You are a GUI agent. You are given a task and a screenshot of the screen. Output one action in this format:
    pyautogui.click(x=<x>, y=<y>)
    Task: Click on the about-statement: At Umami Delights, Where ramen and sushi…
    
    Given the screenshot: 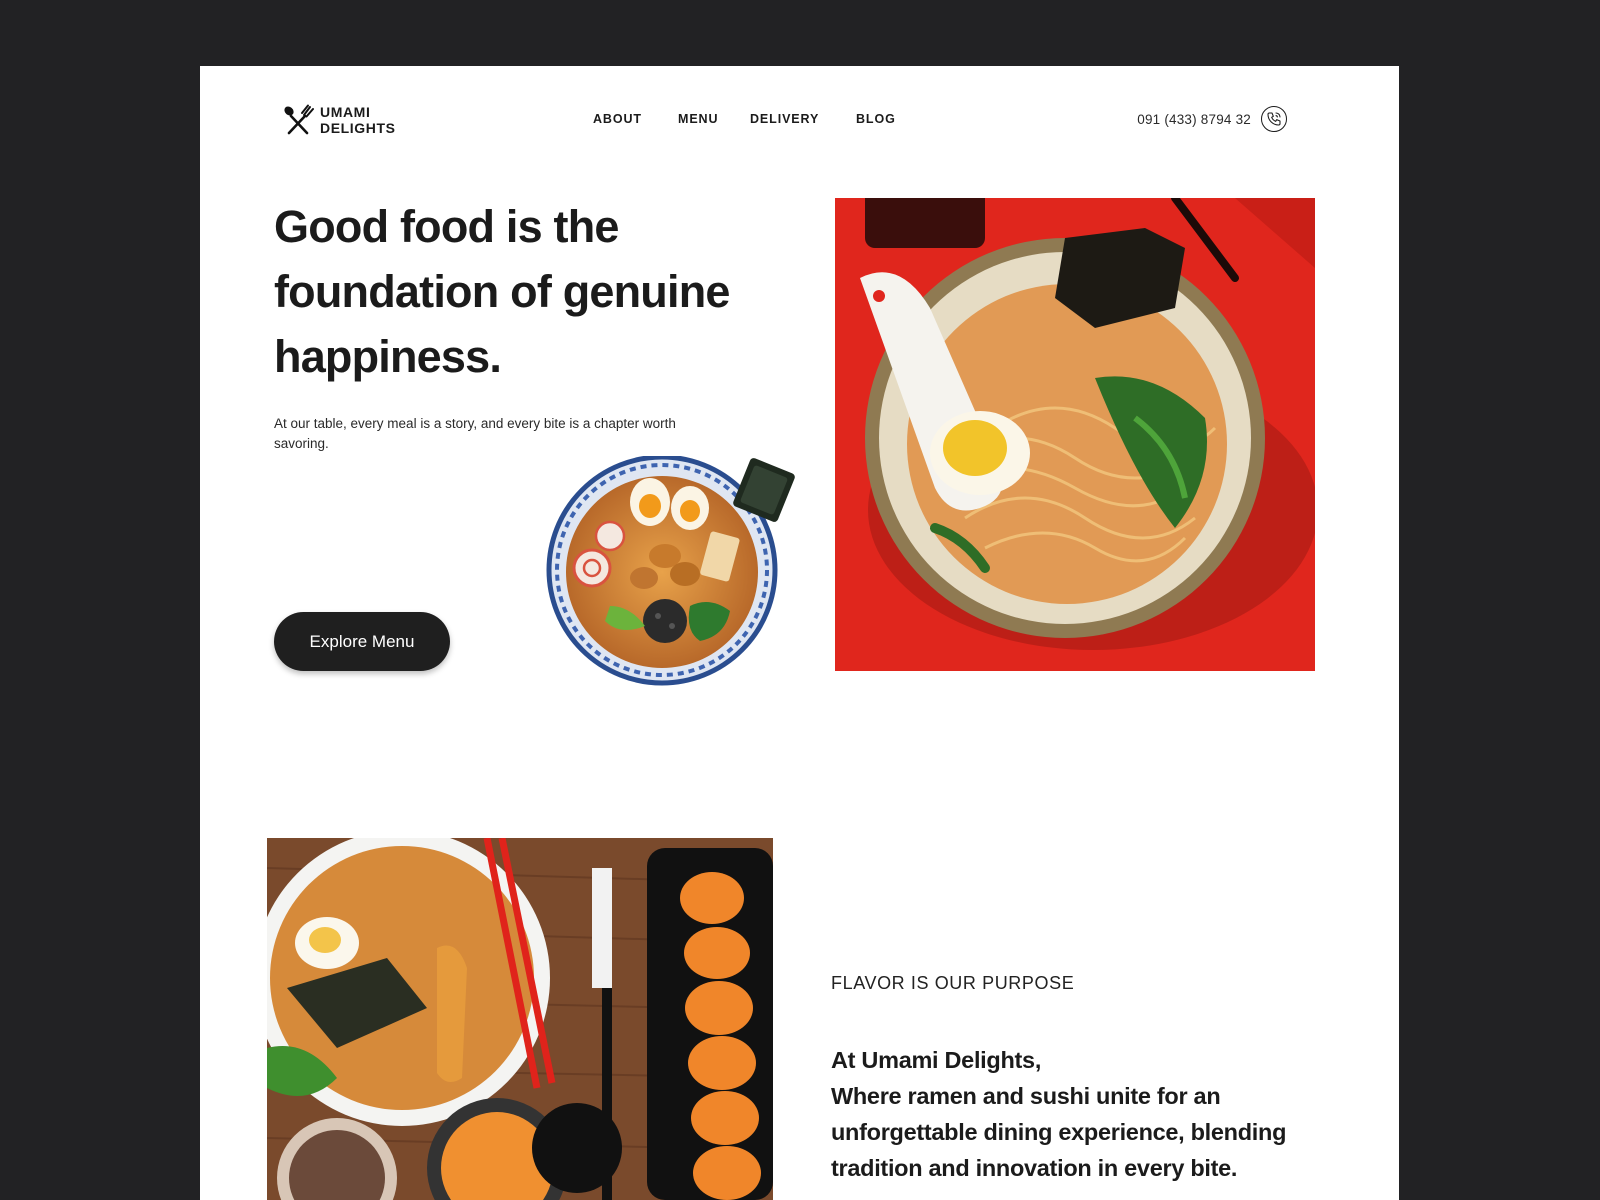 What is the action you would take?
    pyautogui.click(x=1091, y=1114)
    